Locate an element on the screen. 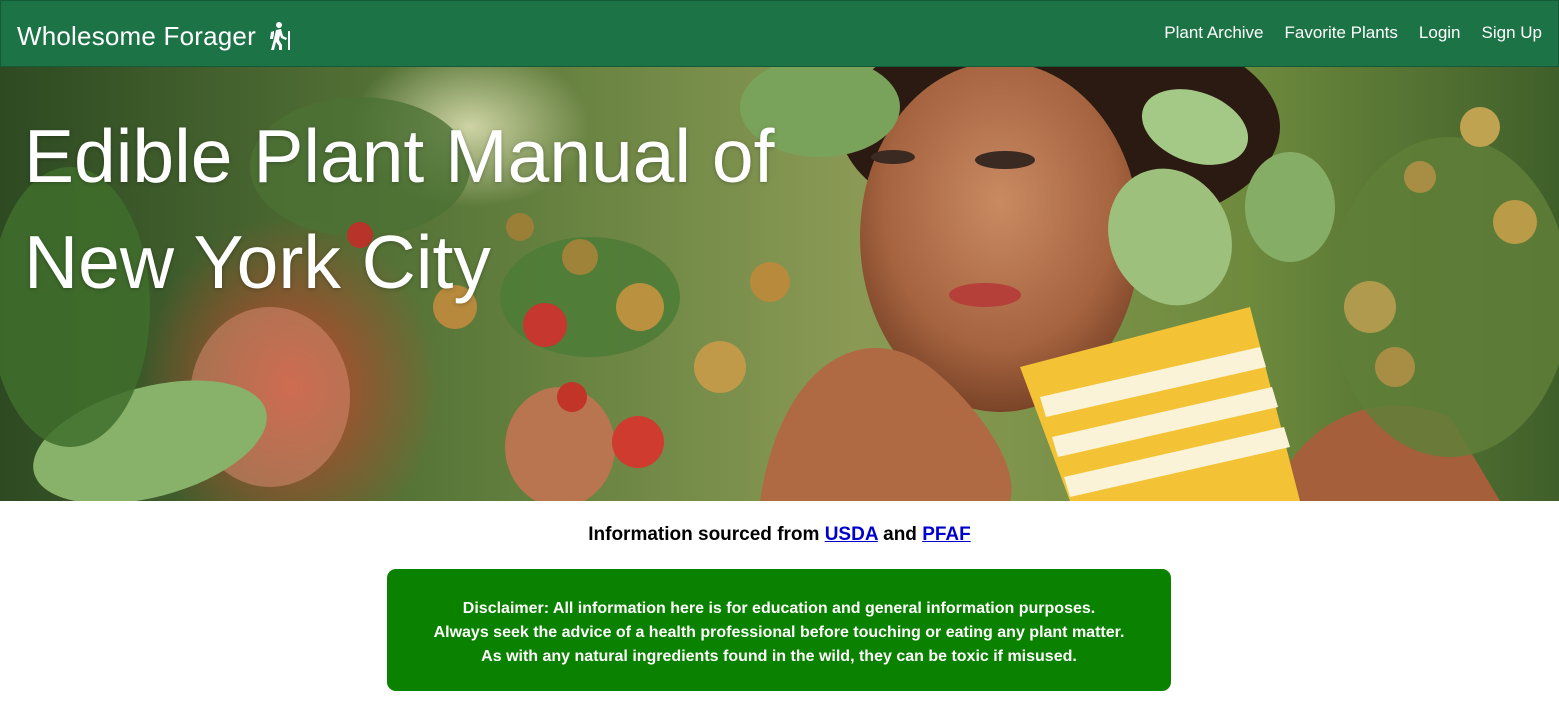 The image size is (1559, 723). brand-link: Wholesome Forager is located at coordinates (155, 36).